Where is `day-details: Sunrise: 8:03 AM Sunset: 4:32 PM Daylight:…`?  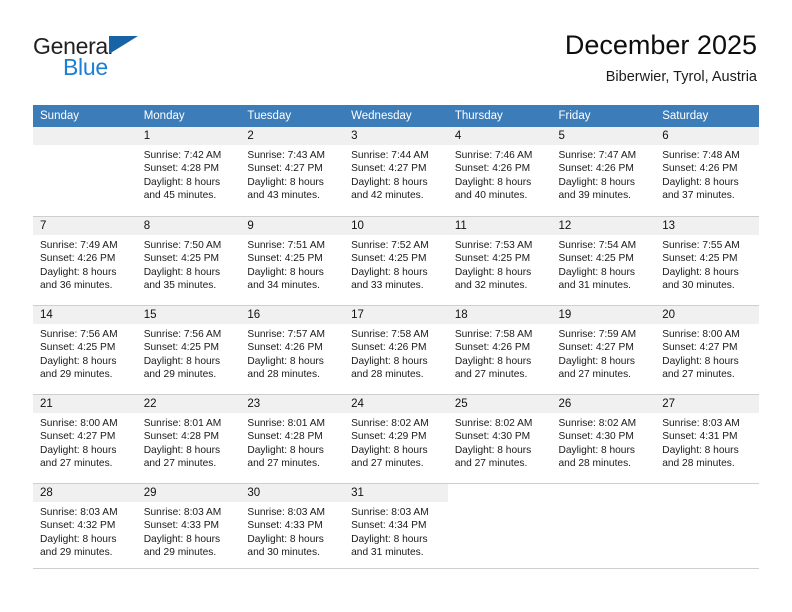 day-details: Sunrise: 8:03 AM Sunset: 4:32 PM Daylight:… is located at coordinates (85, 530).